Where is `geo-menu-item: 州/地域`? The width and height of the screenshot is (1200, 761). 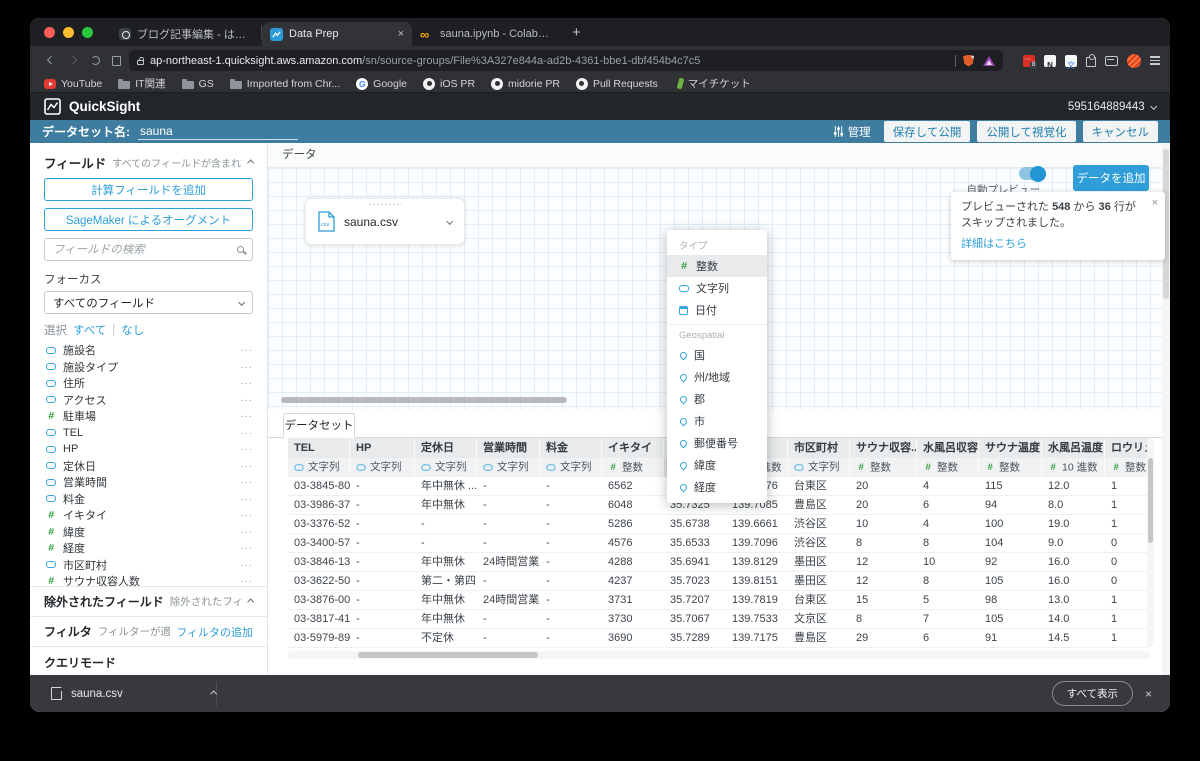 geo-menu-item: 州/地域 is located at coordinates (717, 377).